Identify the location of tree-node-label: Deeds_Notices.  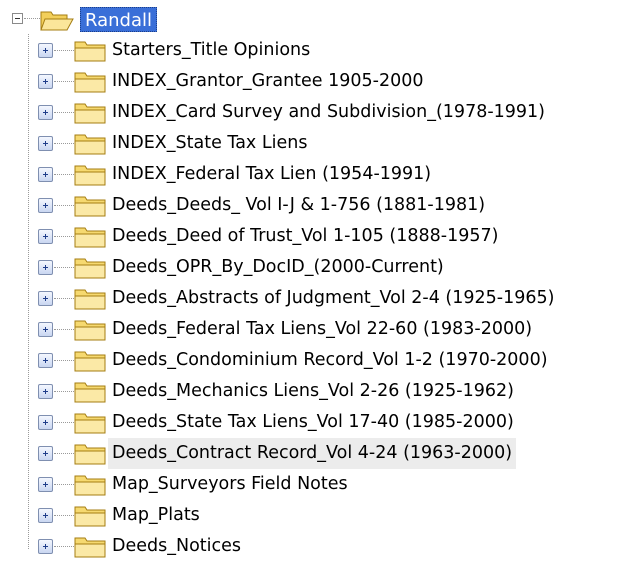
(176, 546).